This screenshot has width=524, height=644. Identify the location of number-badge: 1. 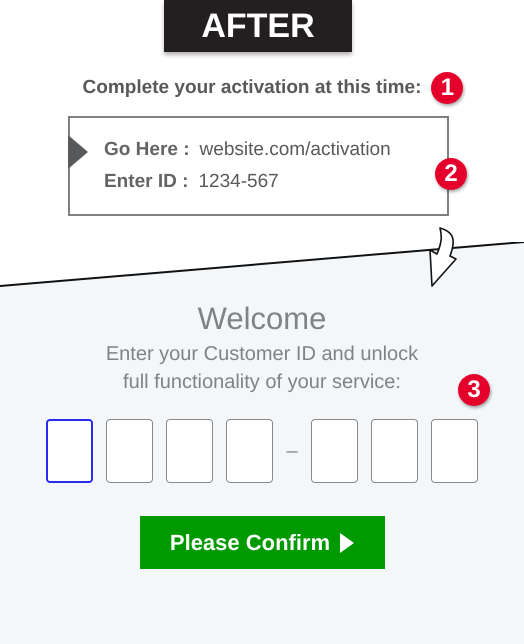
(447, 88).